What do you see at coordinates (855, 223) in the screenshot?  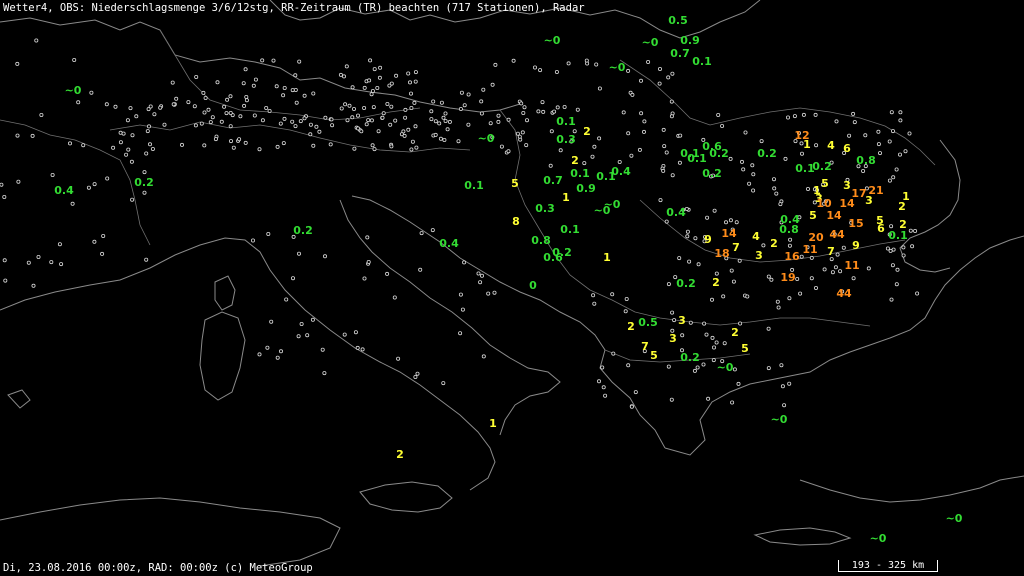 I see `observation-value: 15` at bounding box center [855, 223].